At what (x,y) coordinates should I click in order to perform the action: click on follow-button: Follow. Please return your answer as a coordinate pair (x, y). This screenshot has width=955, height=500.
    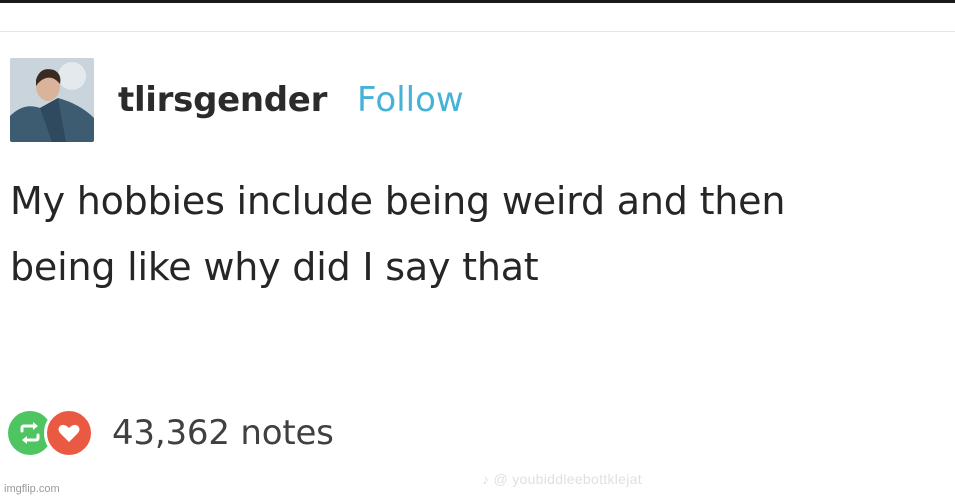
    Looking at the image, I should click on (410, 100).